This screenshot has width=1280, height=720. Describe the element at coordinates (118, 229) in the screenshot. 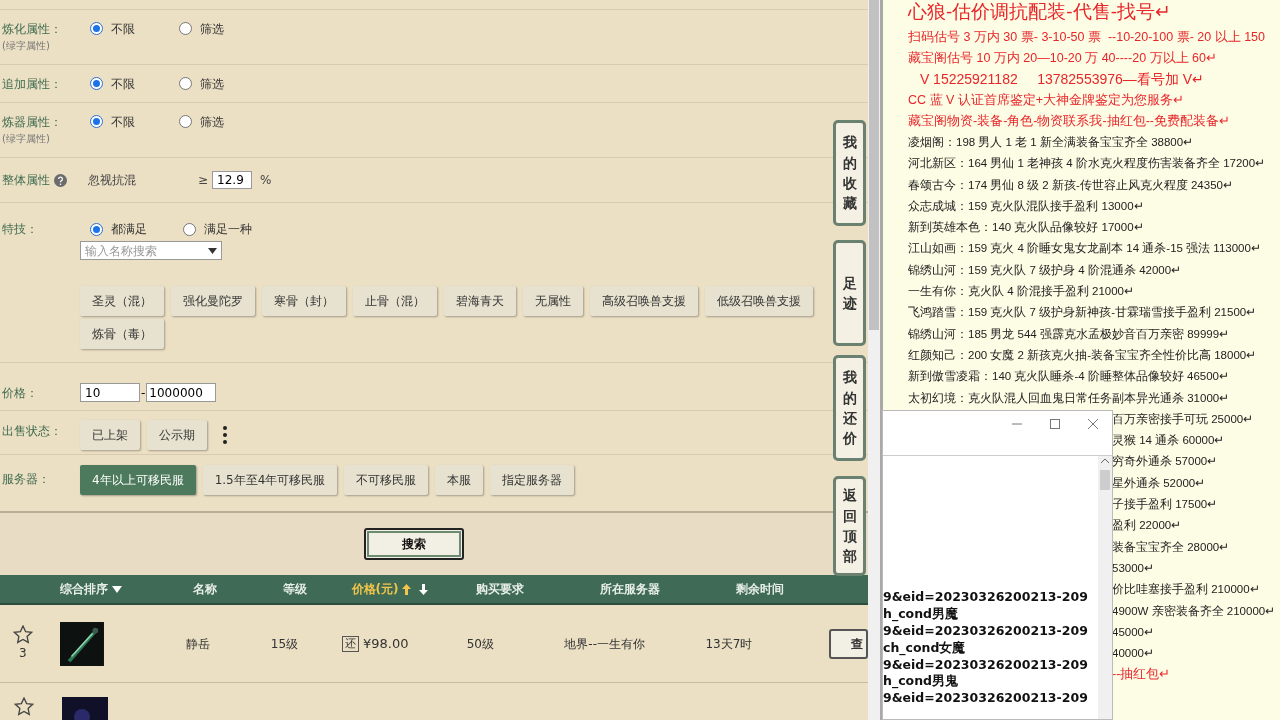

I see `radio-option: 都满足` at that location.